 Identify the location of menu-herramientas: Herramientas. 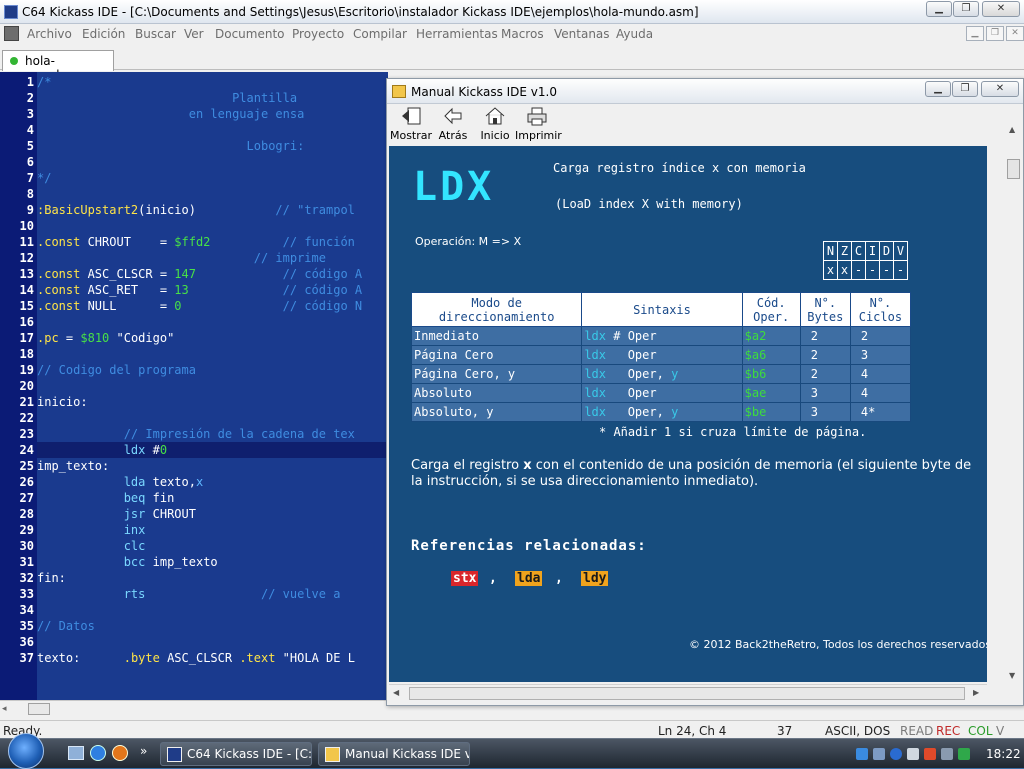
(457, 34).